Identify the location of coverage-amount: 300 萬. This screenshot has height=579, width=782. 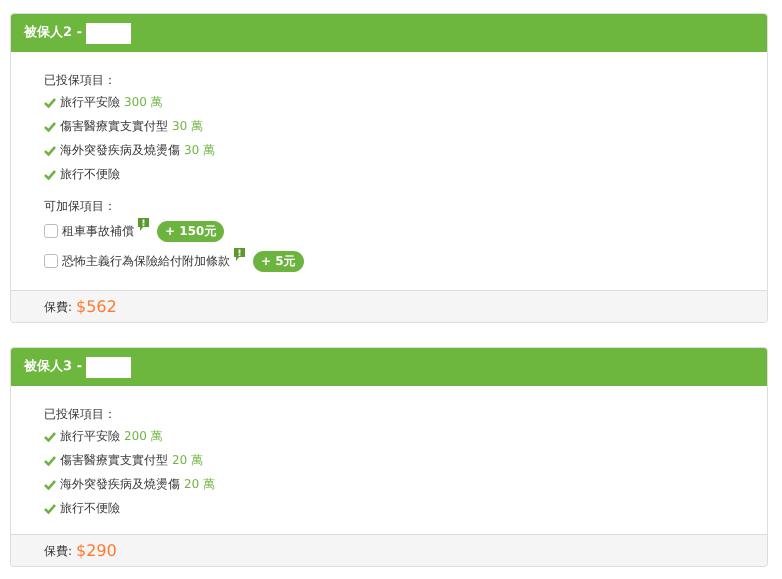
(143, 102).